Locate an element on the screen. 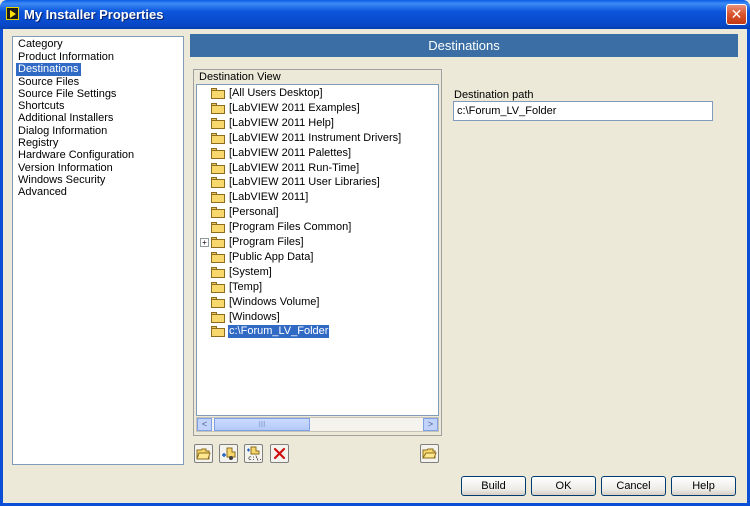 This screenshot has width=750, height=506. tree-item: c:\Forum_LV_Folder is located at coordinates (317, 331).